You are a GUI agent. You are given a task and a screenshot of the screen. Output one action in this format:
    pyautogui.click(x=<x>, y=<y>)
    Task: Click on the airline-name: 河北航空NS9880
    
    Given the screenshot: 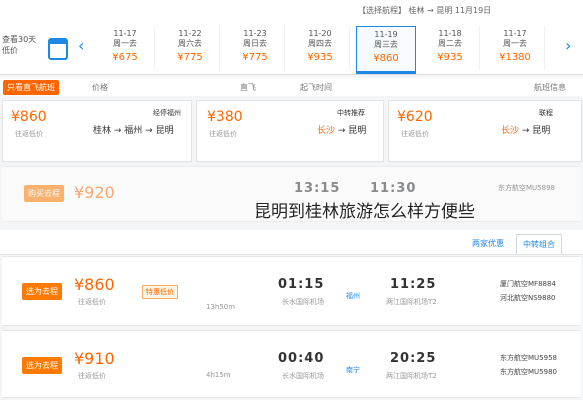 What is the action you would take?
    pyautogui.click(x=528, y=298)
    